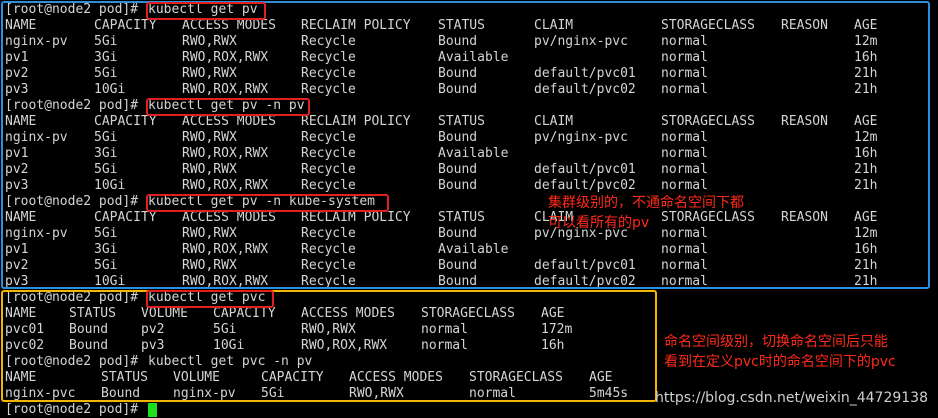 The width and height of the screenshot is (938, 418). I want to click on terminal-cursor, so click(152, 410).